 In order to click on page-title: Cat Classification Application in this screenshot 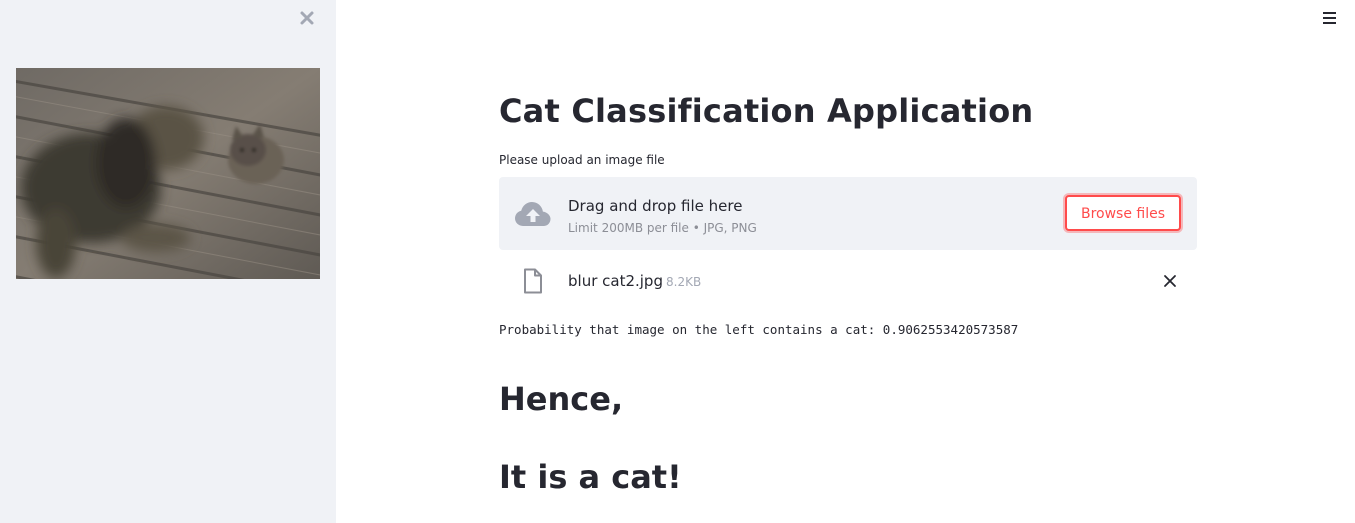, I will do `click(766, 111)`.